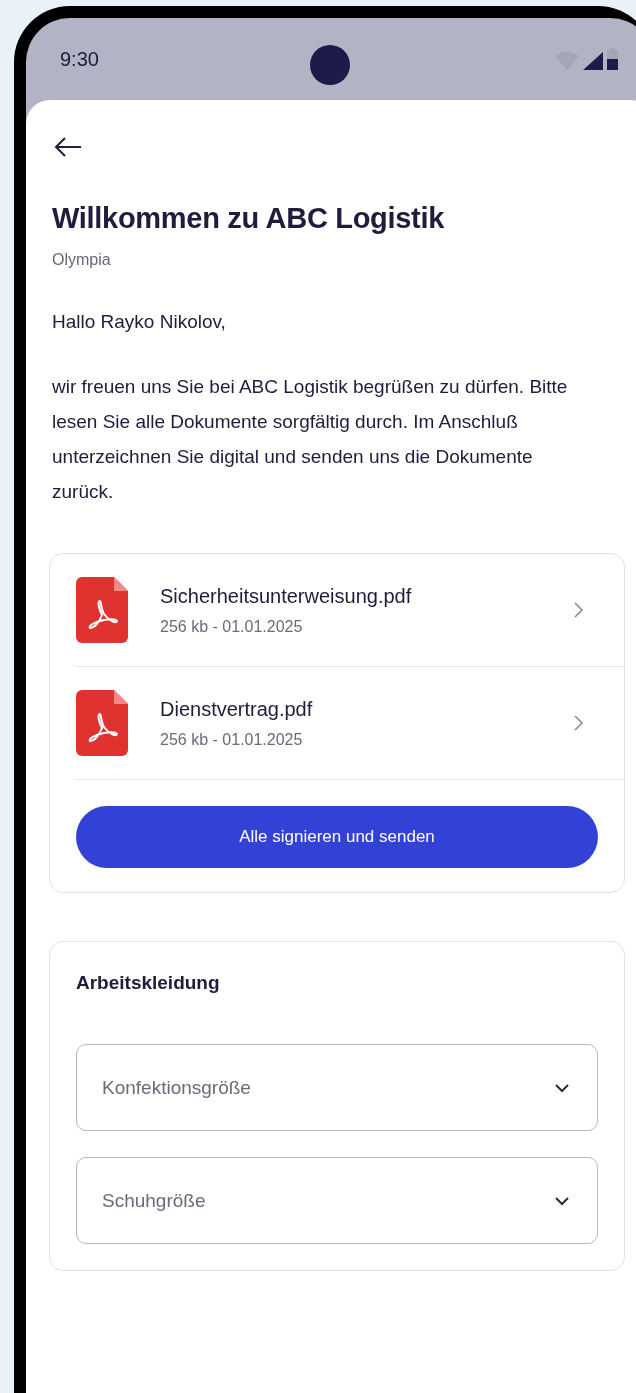  What do you see at coordinates (350, 723) in the screenshot?
I see `document-row: Dienstvertrag.pdf 256 kb - 01.01.2025` at bounding box center [350, 723].